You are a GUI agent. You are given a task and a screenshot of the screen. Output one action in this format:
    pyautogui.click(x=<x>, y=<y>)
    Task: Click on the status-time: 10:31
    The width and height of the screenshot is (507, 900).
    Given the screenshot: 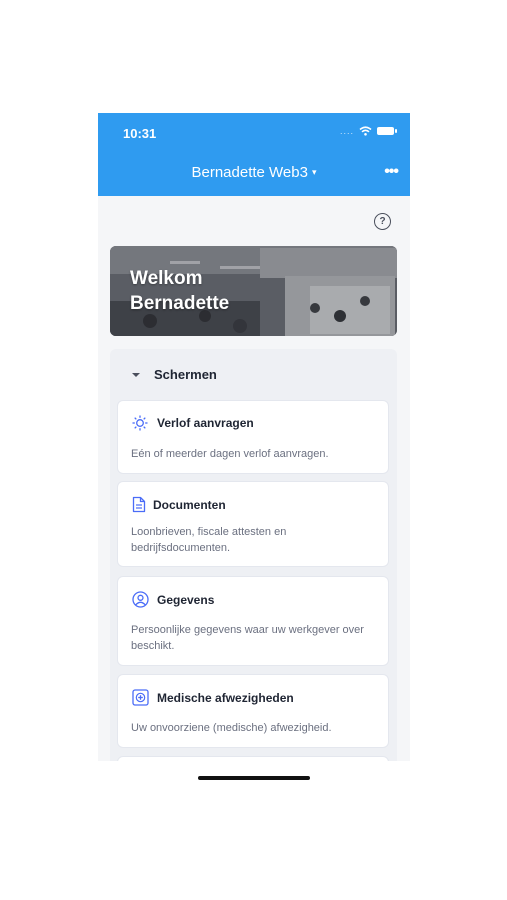 What is the action you would take?
    pyautogui.click(x=140, y=133)
    